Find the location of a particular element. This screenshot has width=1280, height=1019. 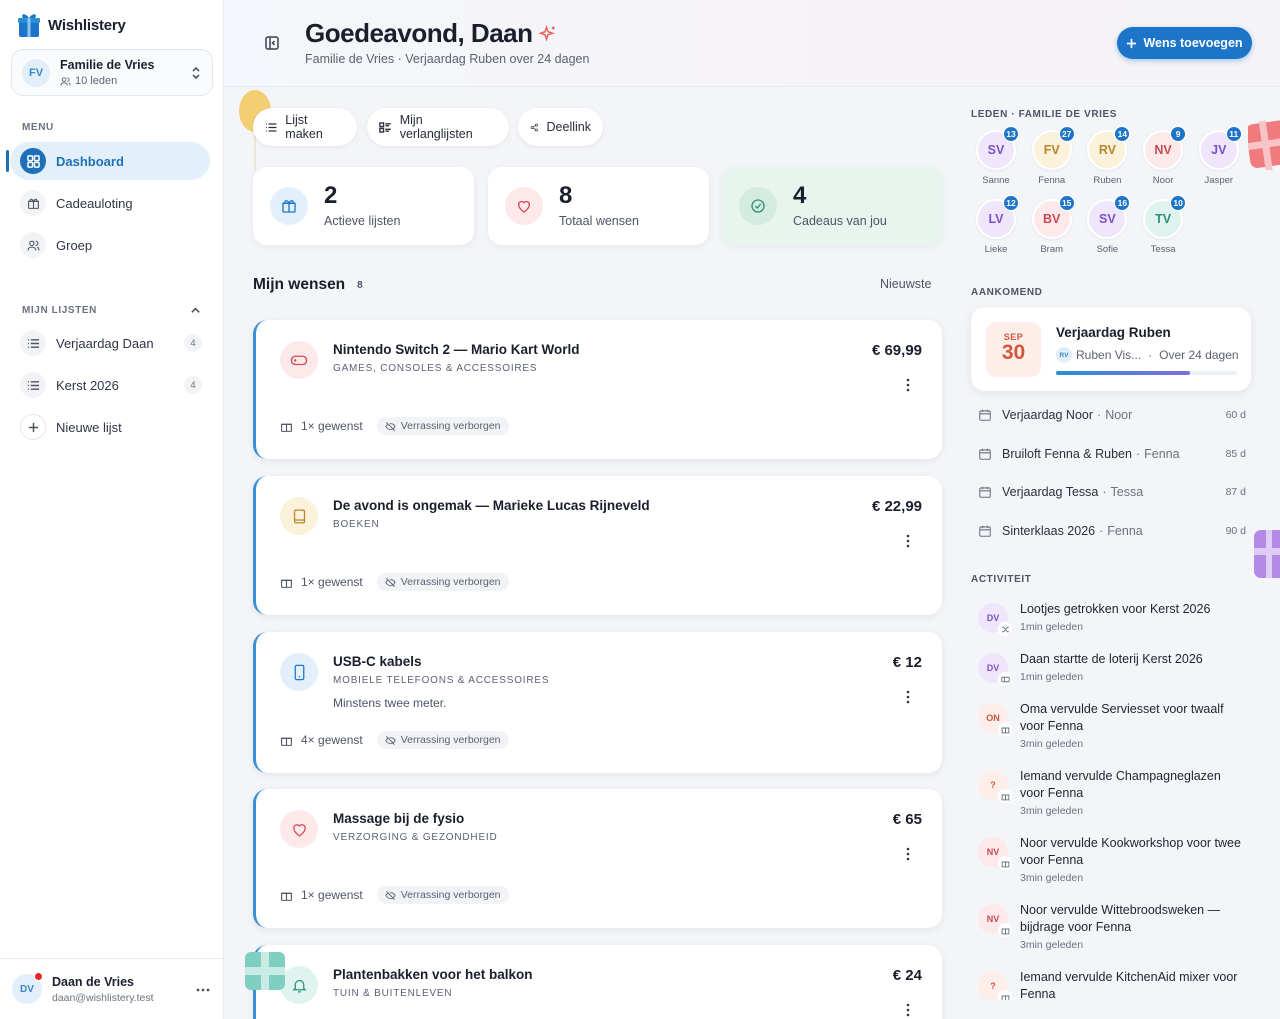

menu-label: MENU is located at coordinates (38, 127).